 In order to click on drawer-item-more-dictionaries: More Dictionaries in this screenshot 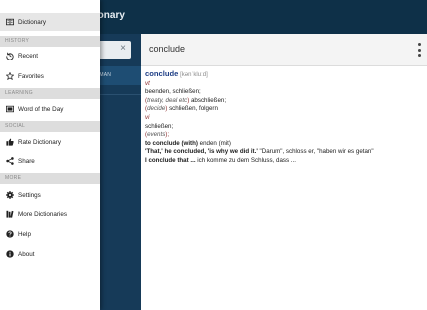, I will do `click(50, 214)`.